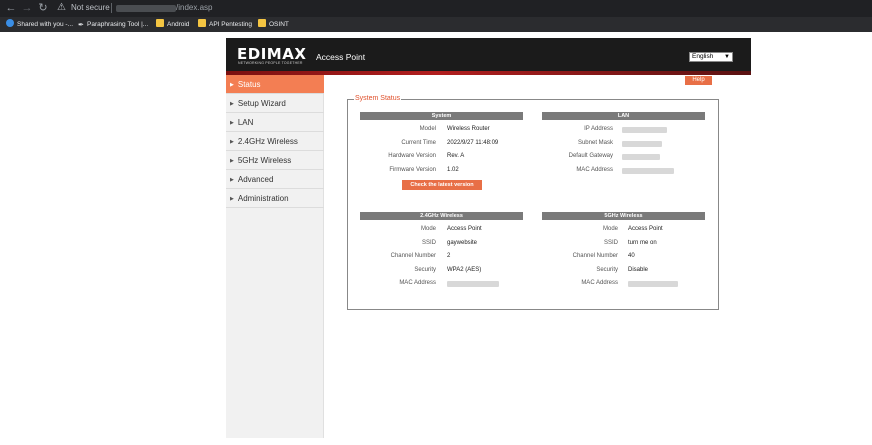 The width and height of the screenshot is (872, 445). Describe the element at coordinates (275, 179) in the screenshot. I see `sidebar-item-advanced: ▶ Advanced` at that location.